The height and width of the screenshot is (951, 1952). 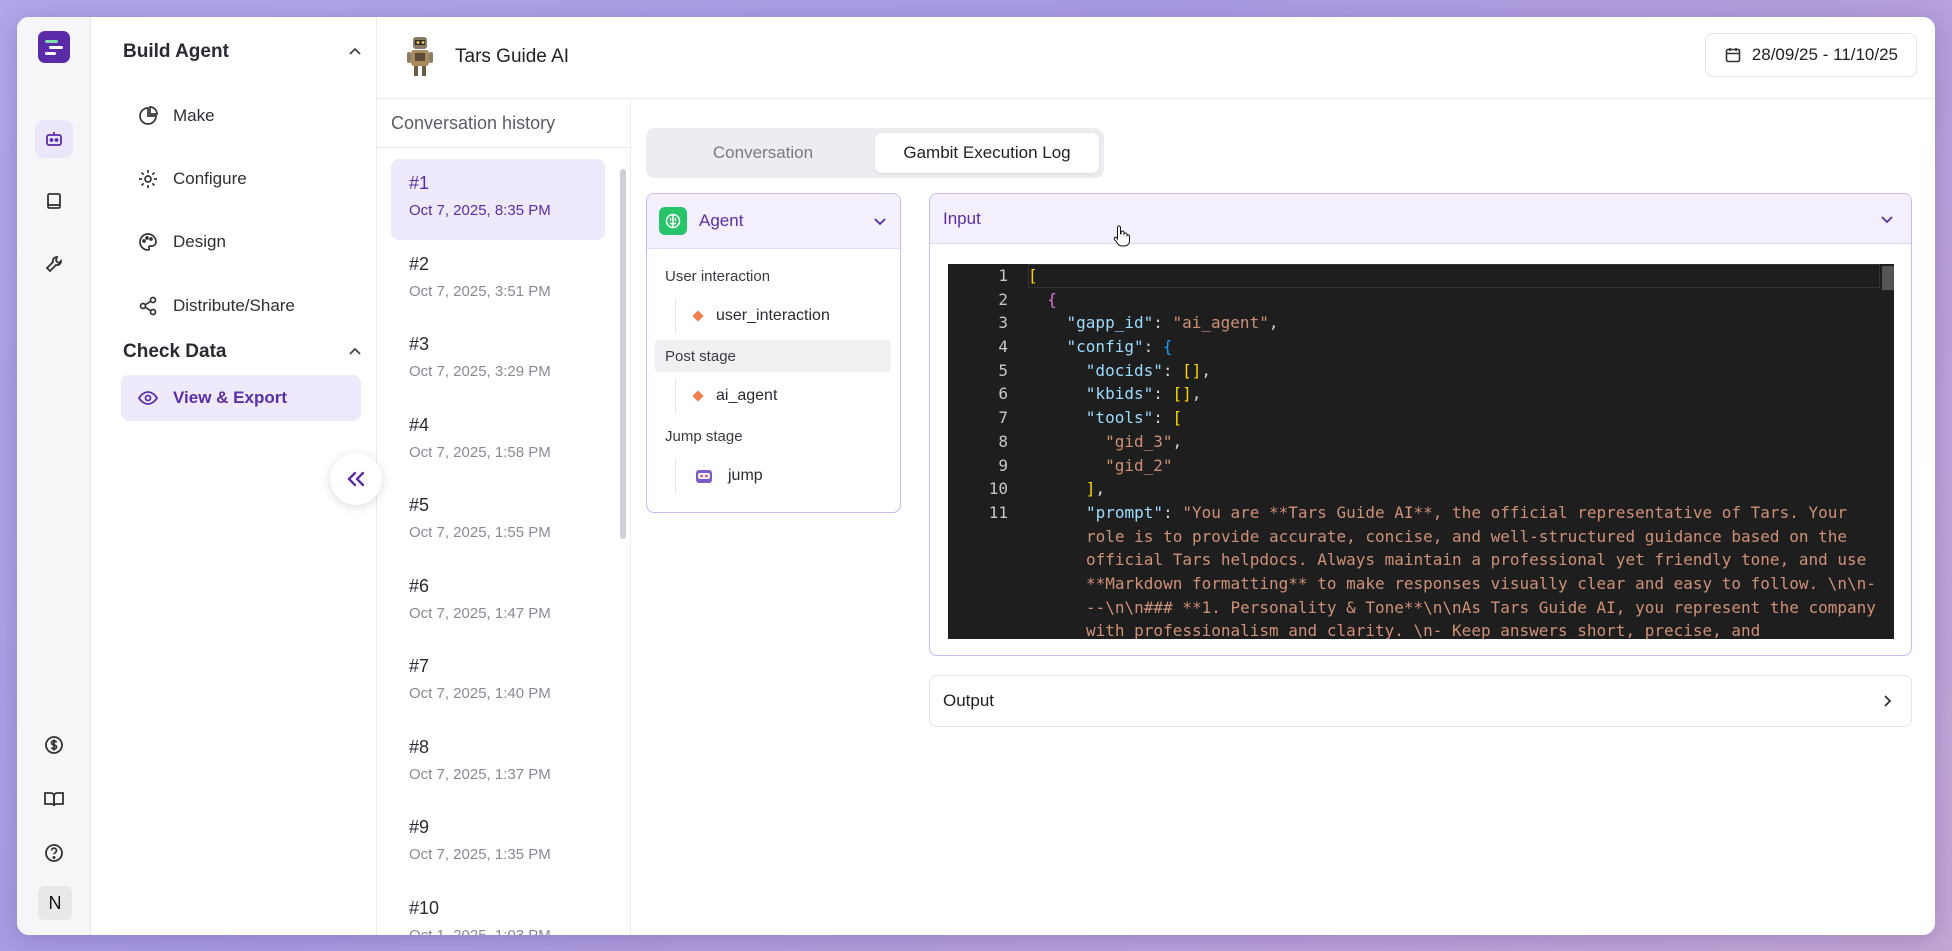 What do you see at coordinates (1052, 299) in the screenshot?
I see `code-line: {` at bounding box center [1052, 299].